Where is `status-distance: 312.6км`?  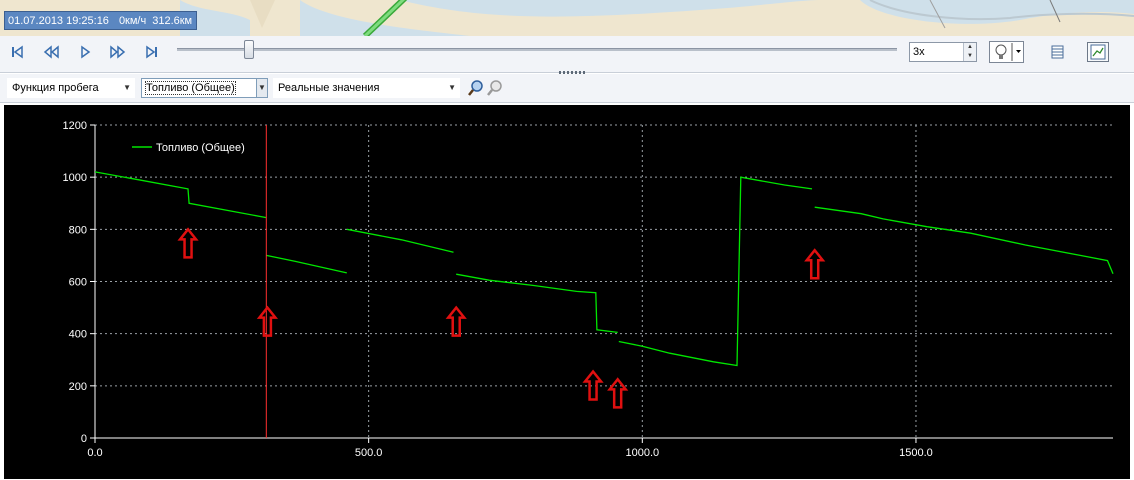 status-distance: 312.6км is located at coordinates (172, 21).